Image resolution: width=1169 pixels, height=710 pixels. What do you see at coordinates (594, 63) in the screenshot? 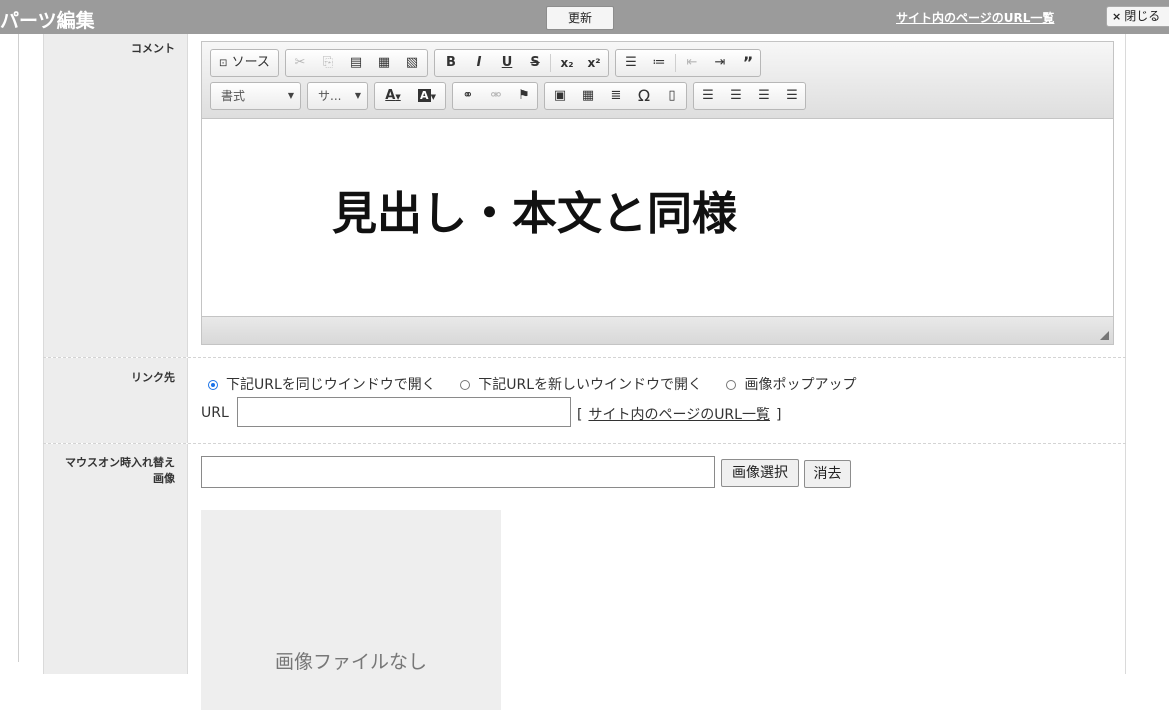
I see `superscript-icon: x²` at bounding box center [594, 63].